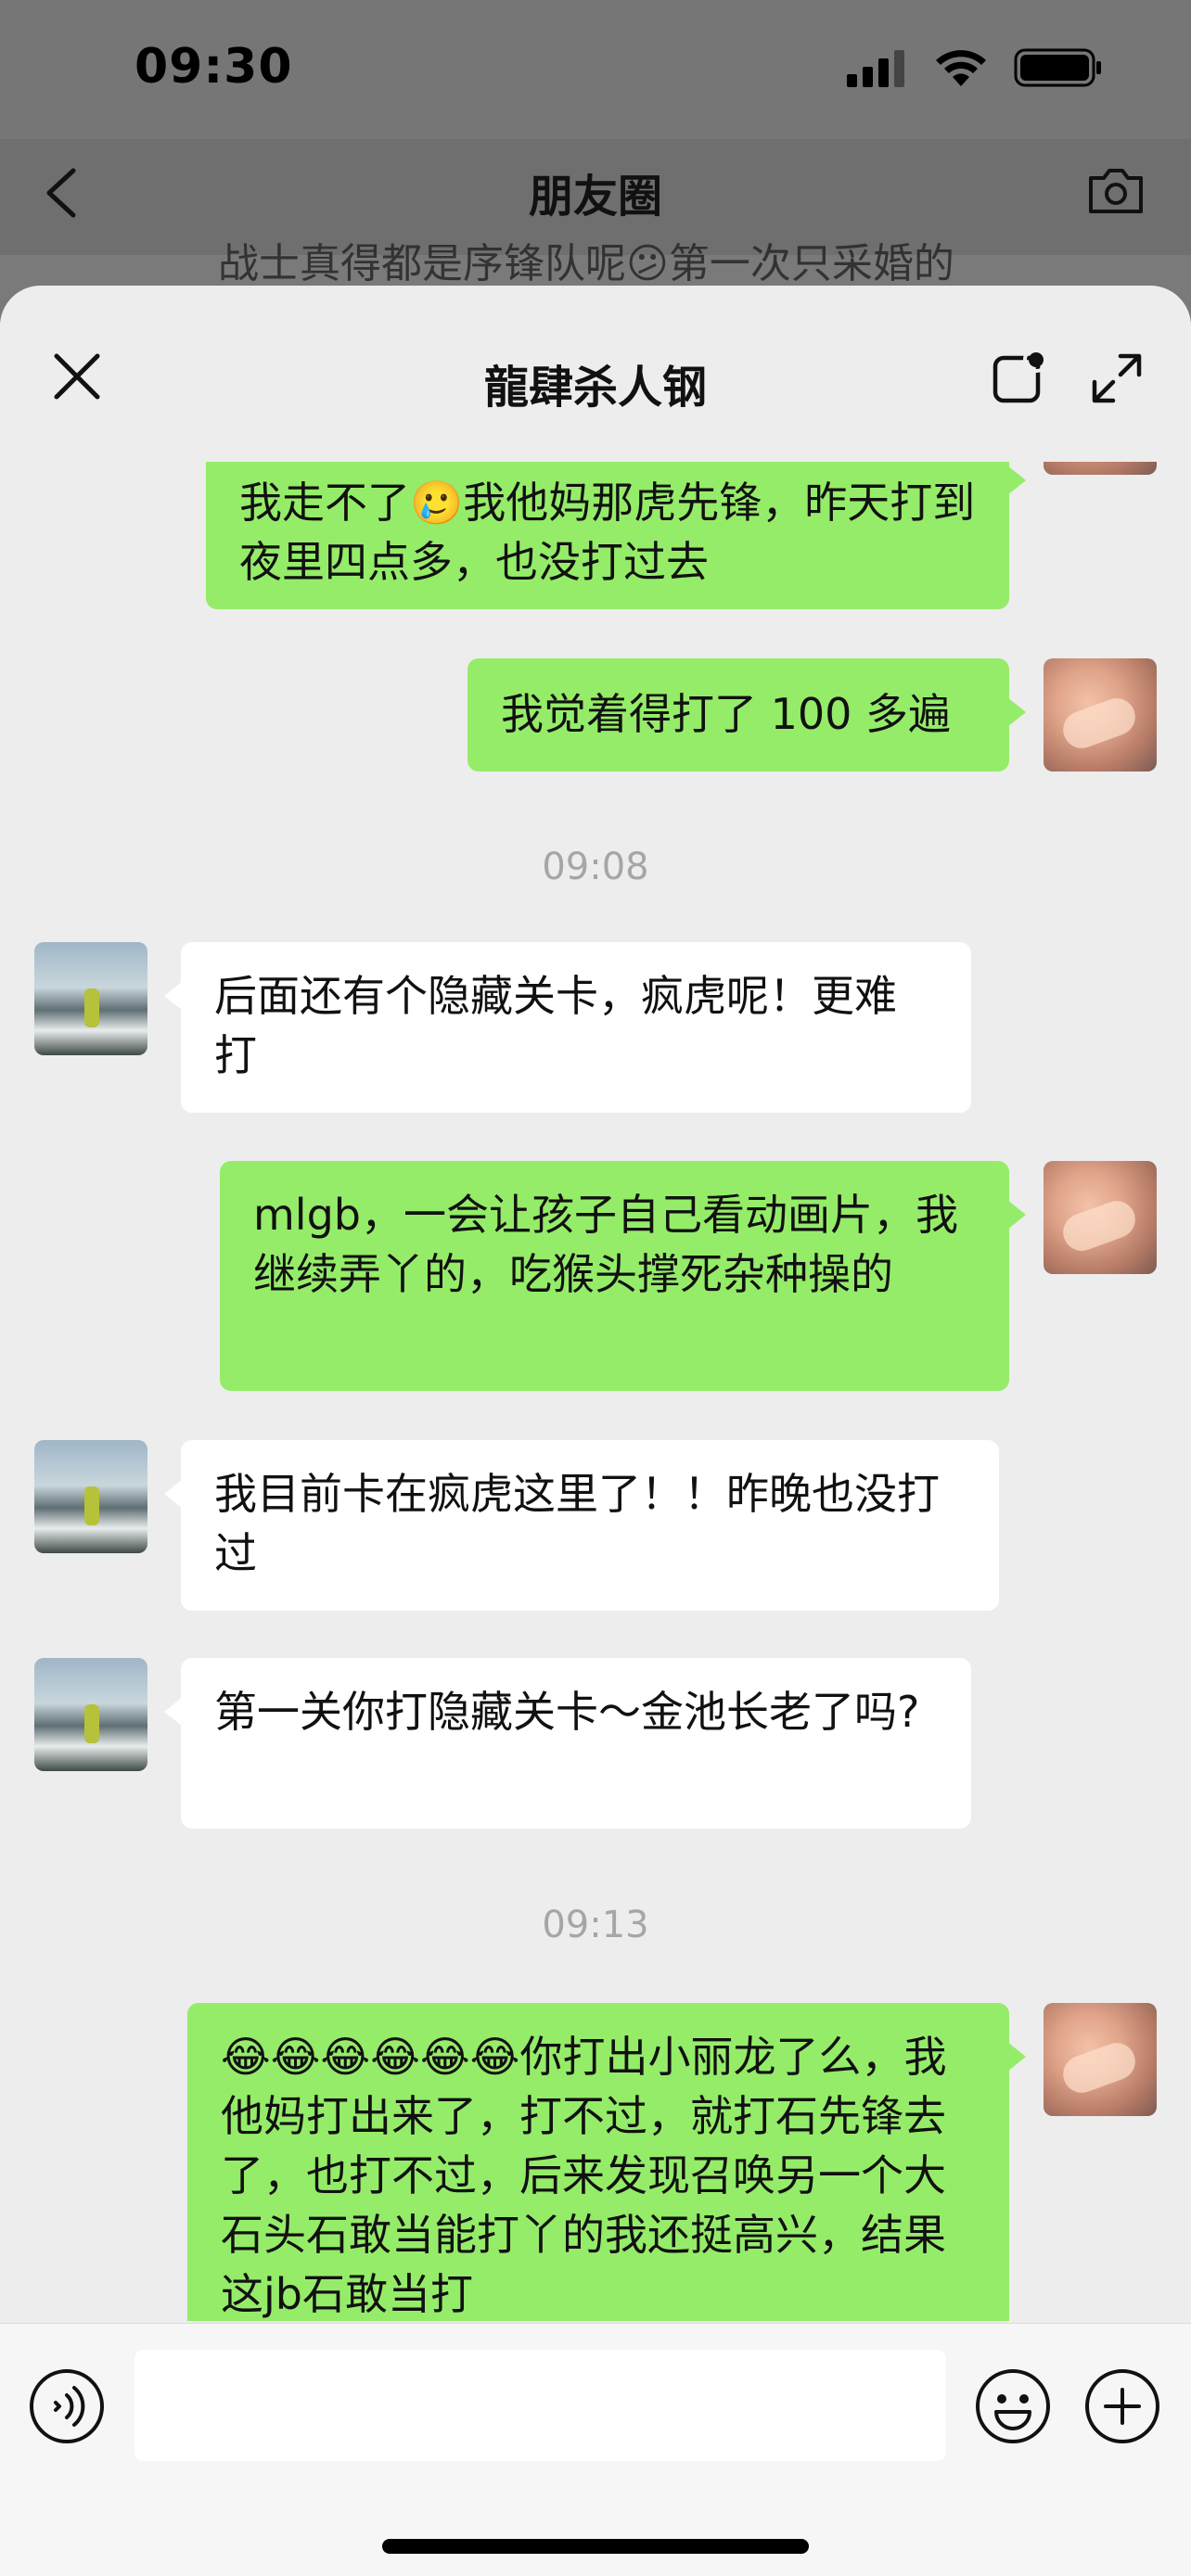 Image resolution: width=1191 pixels, height=2576 pixels. Describe the element at coordinates (595, 69) in the screenshot. I see `status-bar: 09:30` at that location.